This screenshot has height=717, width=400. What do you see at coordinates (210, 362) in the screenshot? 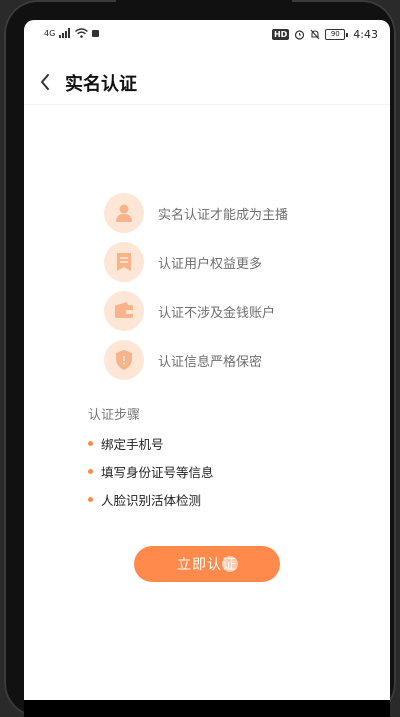
I see `benefit-text: 认证信息严格保密` at bounding box center [210, 362].